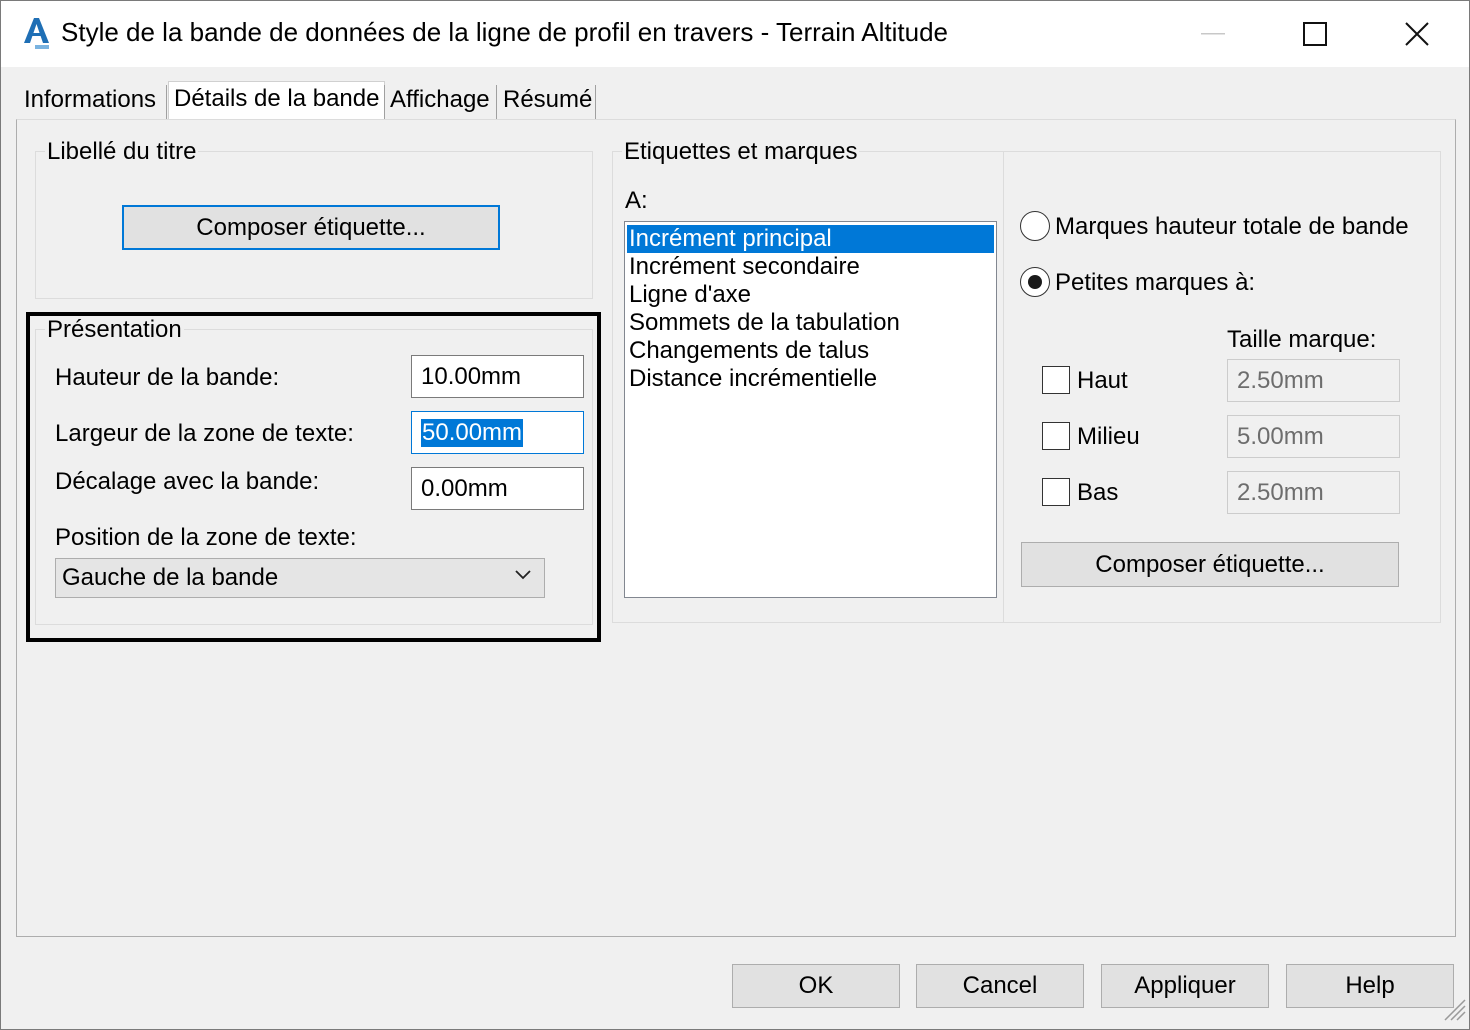 This screenshot has width=1470, height=1030. I want to click on bottom-size-input: 2.50mm, so click(1313, 492).